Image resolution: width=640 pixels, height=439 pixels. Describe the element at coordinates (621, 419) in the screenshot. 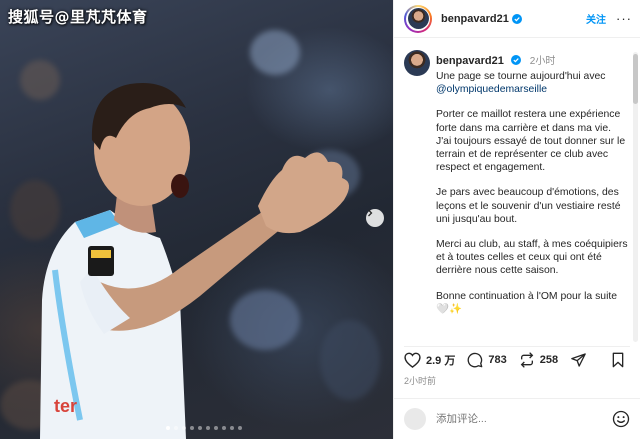

I see `smiley-icon` at that location.